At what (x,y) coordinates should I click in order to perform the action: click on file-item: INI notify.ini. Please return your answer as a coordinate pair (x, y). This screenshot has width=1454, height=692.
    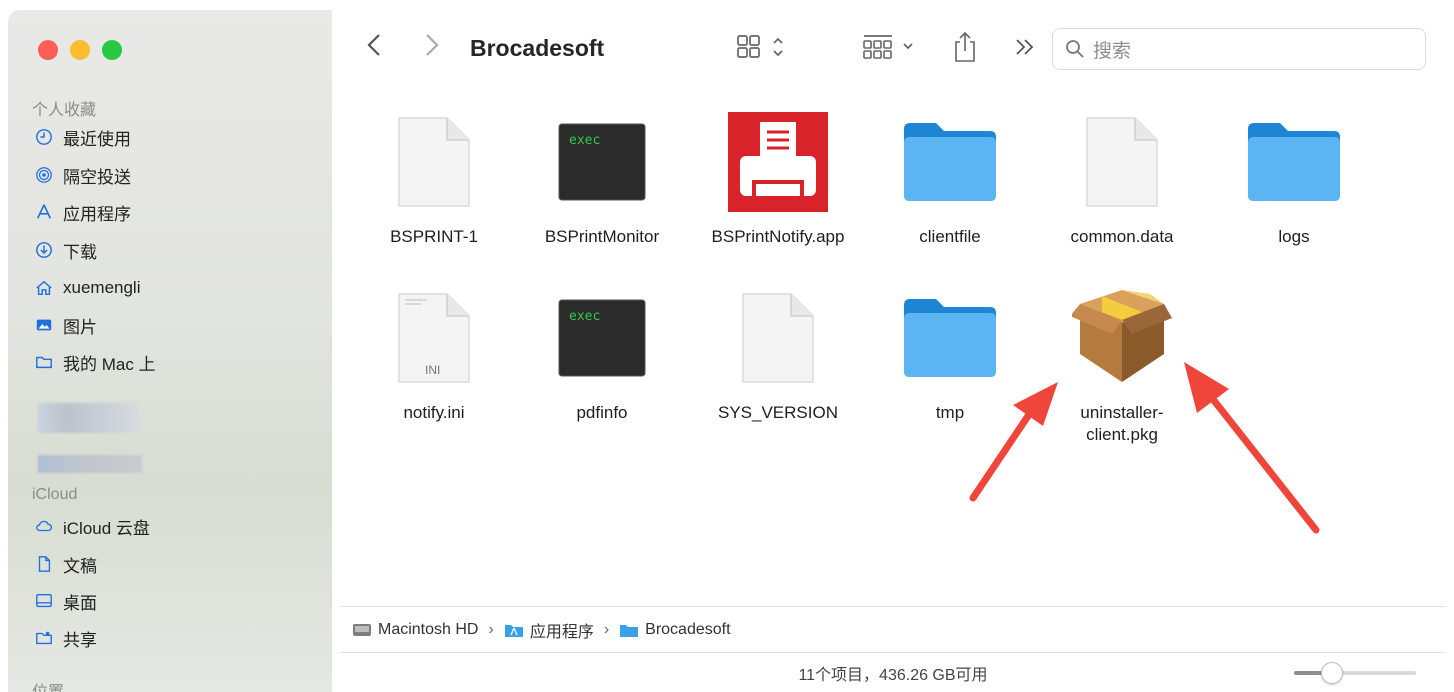
    Looking at the image, I should click on (434, 356).